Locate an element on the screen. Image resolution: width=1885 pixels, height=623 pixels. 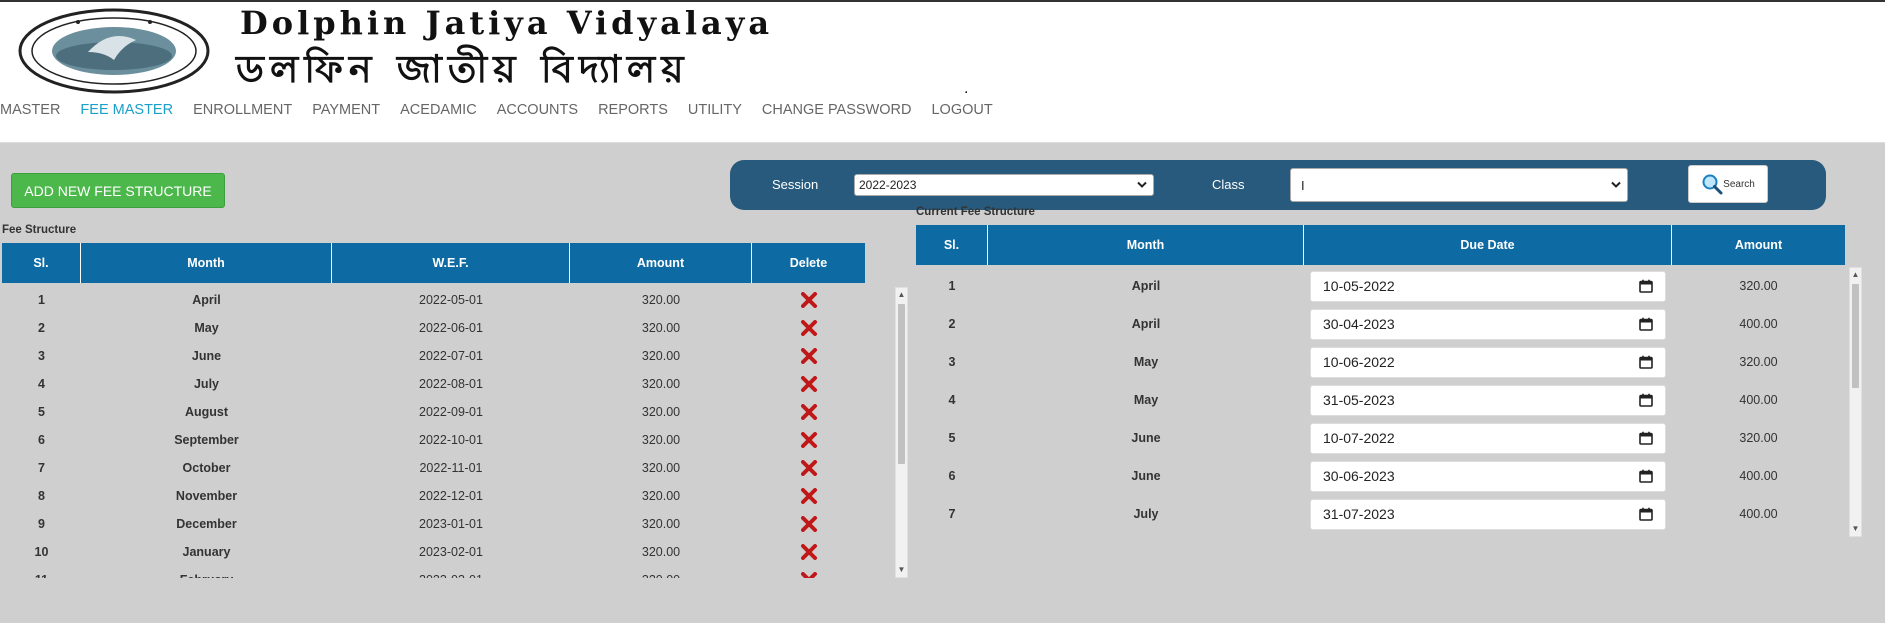
table-row: 4 July 2022-08-01 320.00 is located at coordinates (433, 384).